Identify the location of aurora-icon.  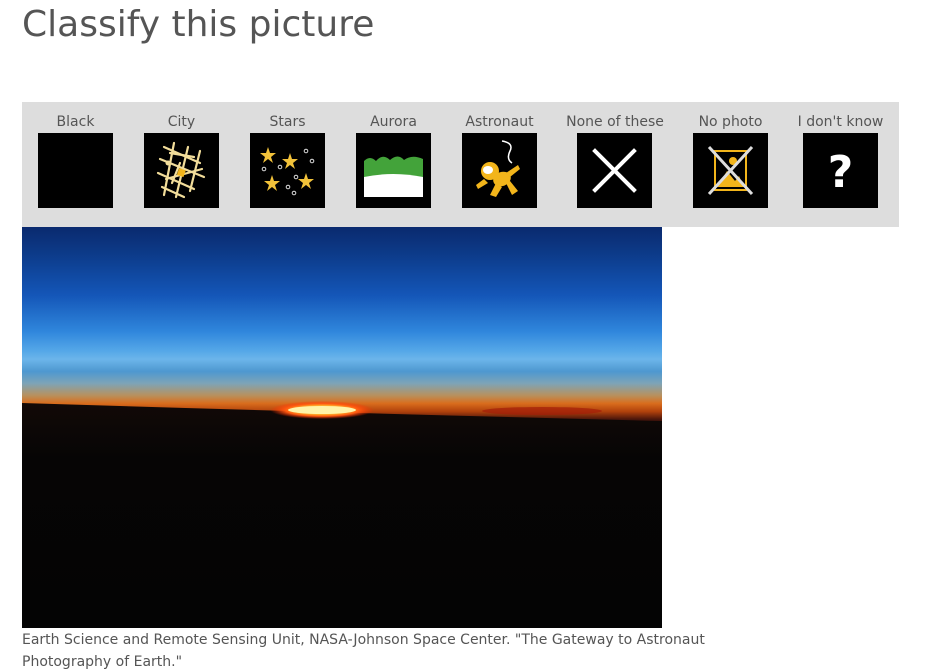
(393, 170).